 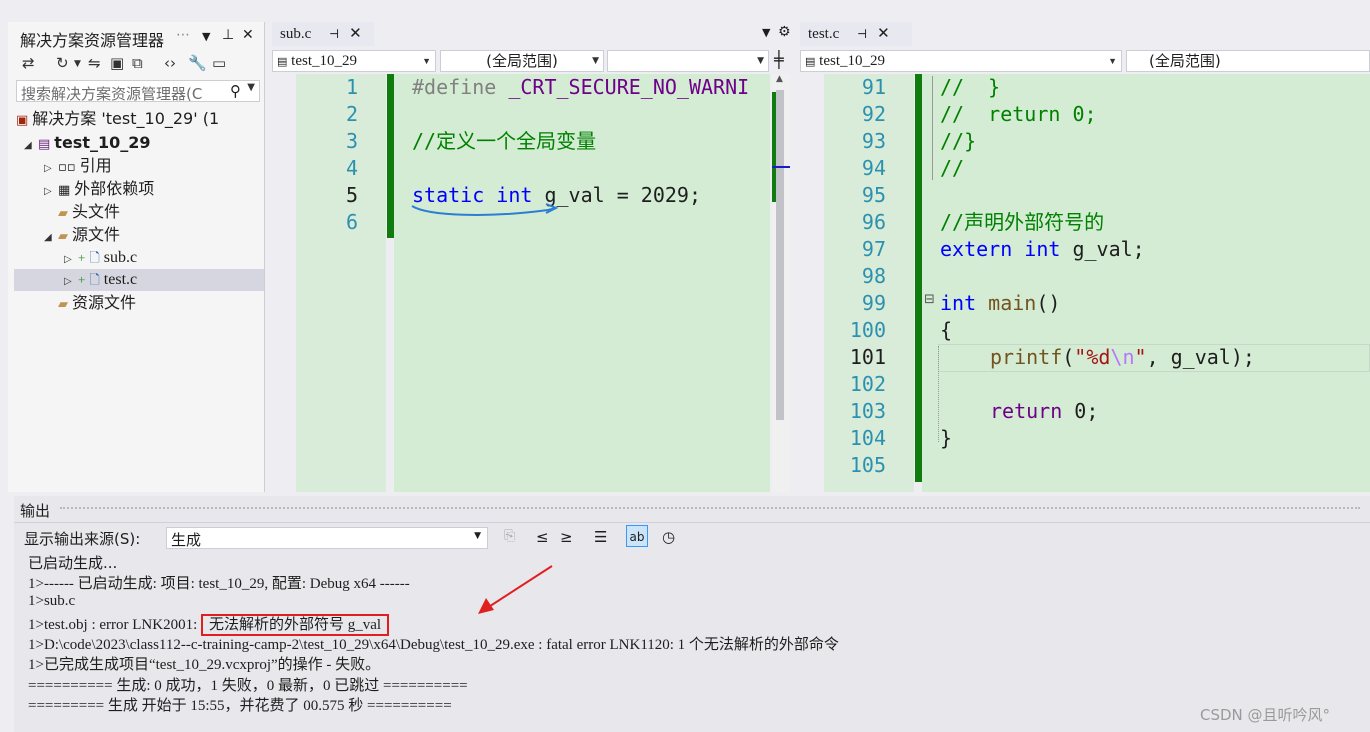 I want to click on tree-item-source-files: ◢ ▰ 源文件, so click(x=82, y=235).